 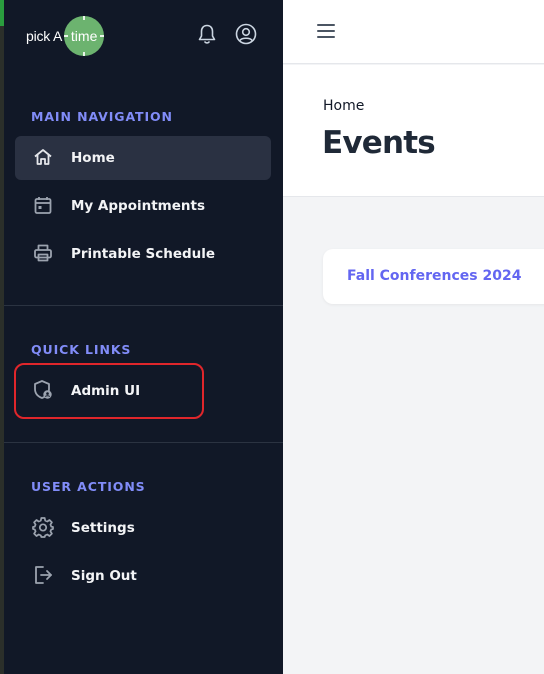 What do you see at coordinates (379, 143) in the screenshot?
I see `page-title: Events` at bounding box center [379, 143].